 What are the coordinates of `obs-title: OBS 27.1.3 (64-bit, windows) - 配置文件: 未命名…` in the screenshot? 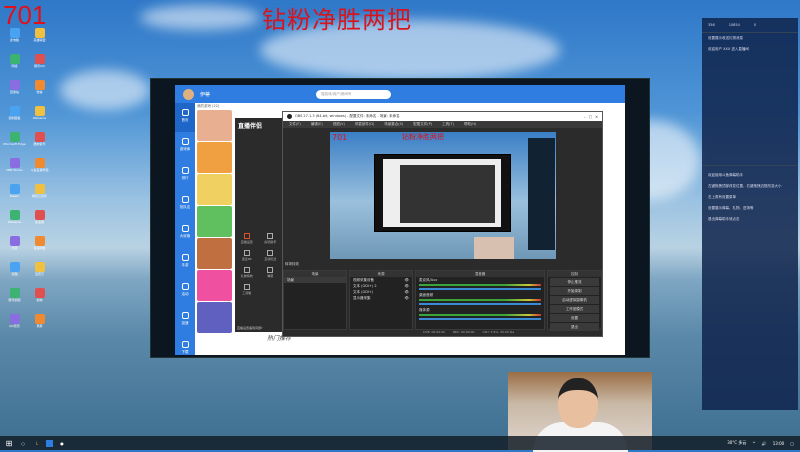 It's located at (347, 116).